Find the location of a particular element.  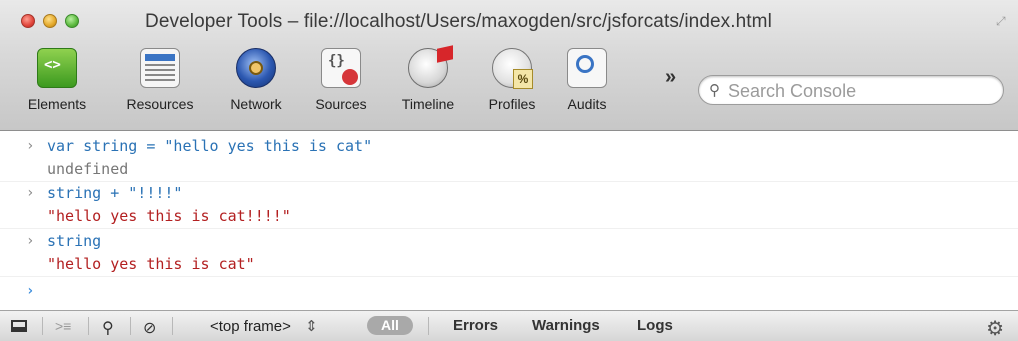

search-console-field: ⚲ is located at coordinates (851, 90).